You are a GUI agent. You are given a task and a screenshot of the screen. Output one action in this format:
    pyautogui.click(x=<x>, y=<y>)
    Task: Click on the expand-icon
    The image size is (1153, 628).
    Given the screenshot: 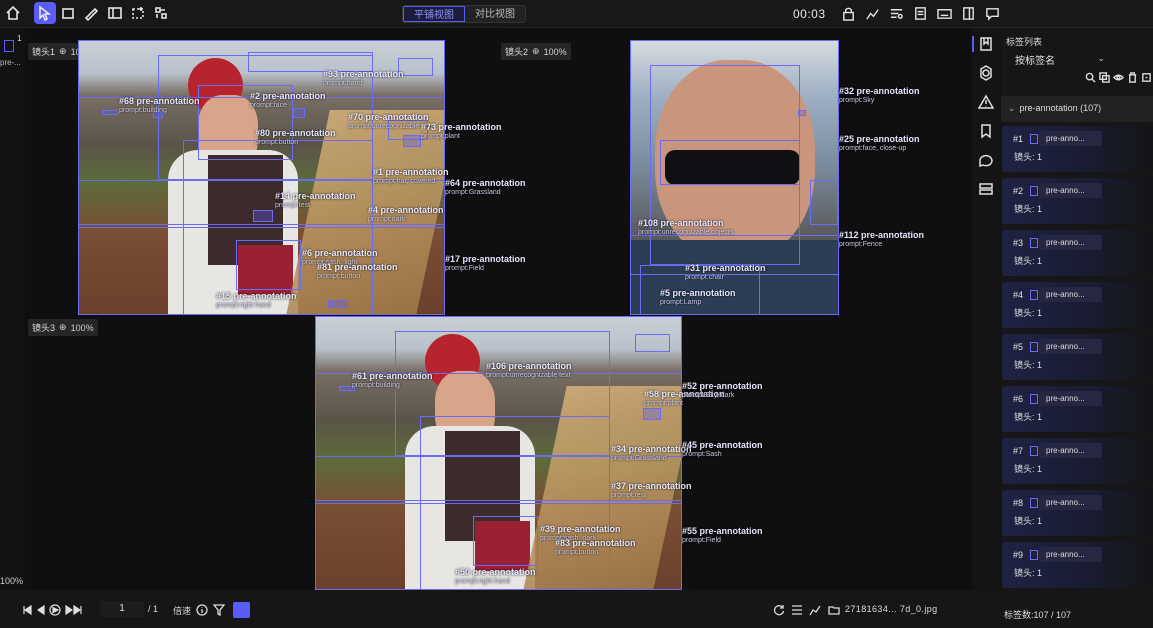 What is the action you would take?
    pyautogui.click(x=1146, y=77)
    